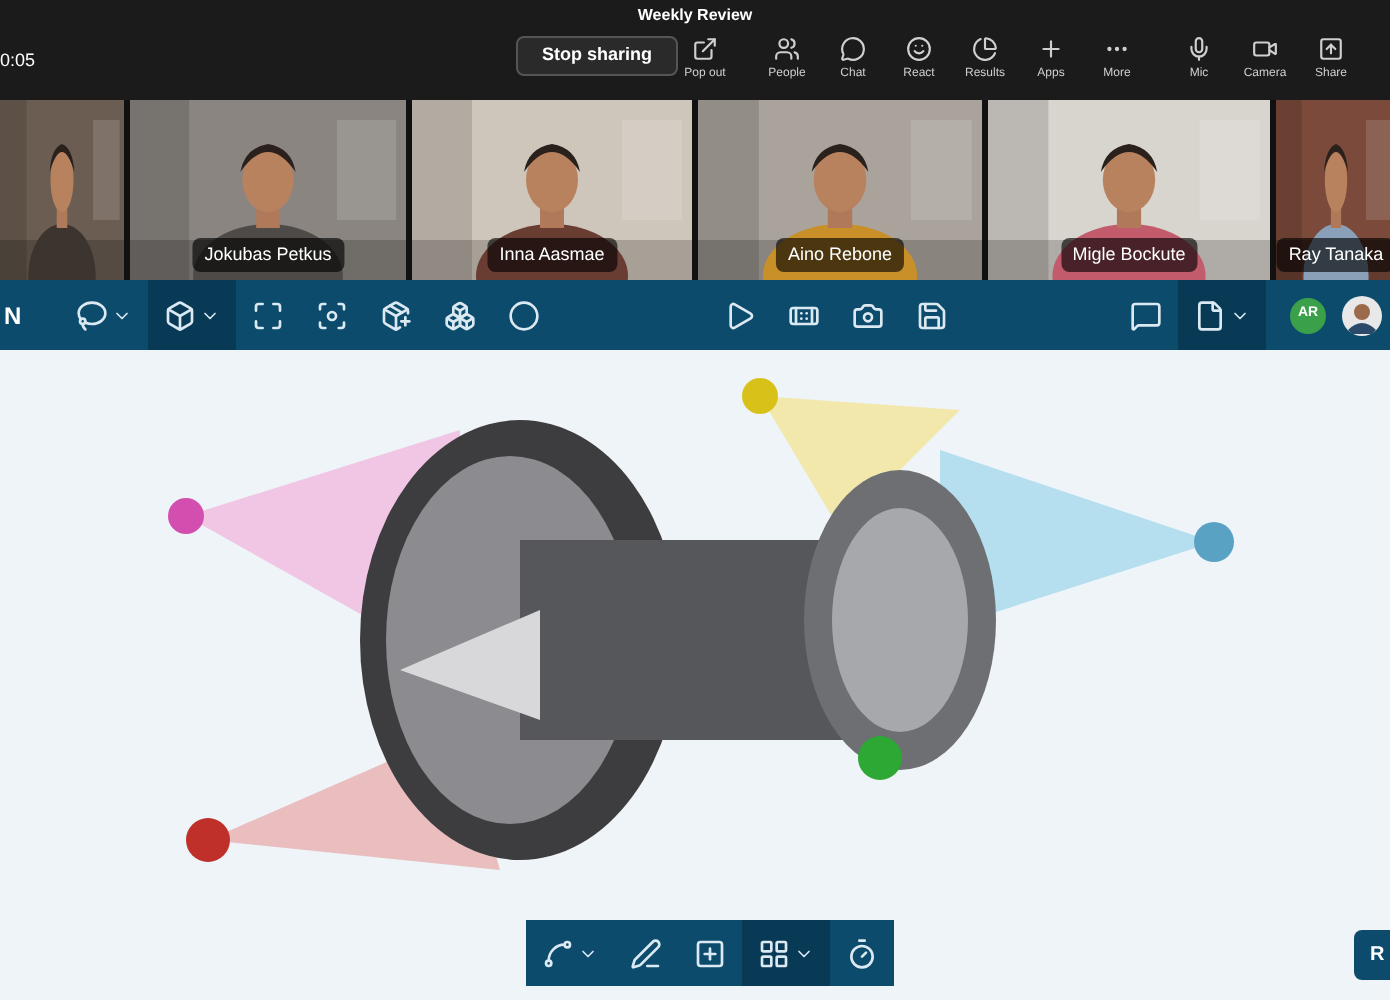 The image size is (1390, 1000). What do you see at coordinates (710, 953) in the screenshot?
I see `add-slide-icon` at bounding box center [710, 953].